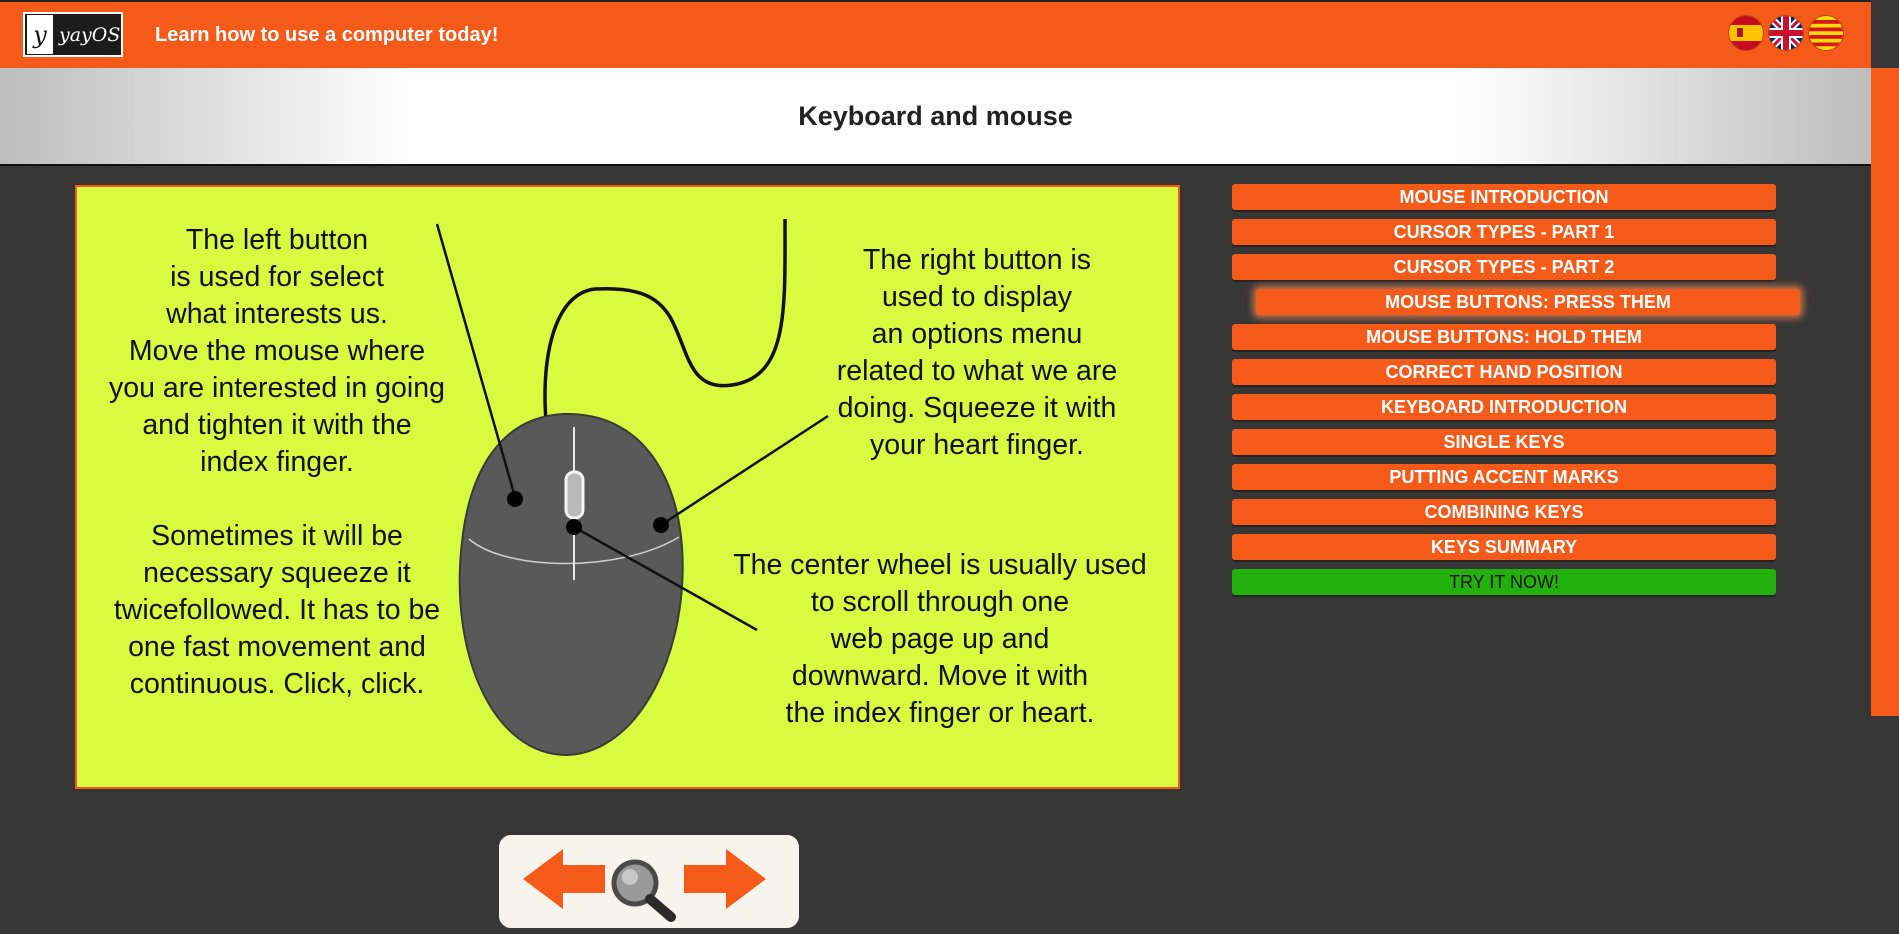  Describe the element at coordinates (1504, 372) in the screenshot. I see `menu-item-correct-hand-position: CORRECT HAND POSITION` at that location.